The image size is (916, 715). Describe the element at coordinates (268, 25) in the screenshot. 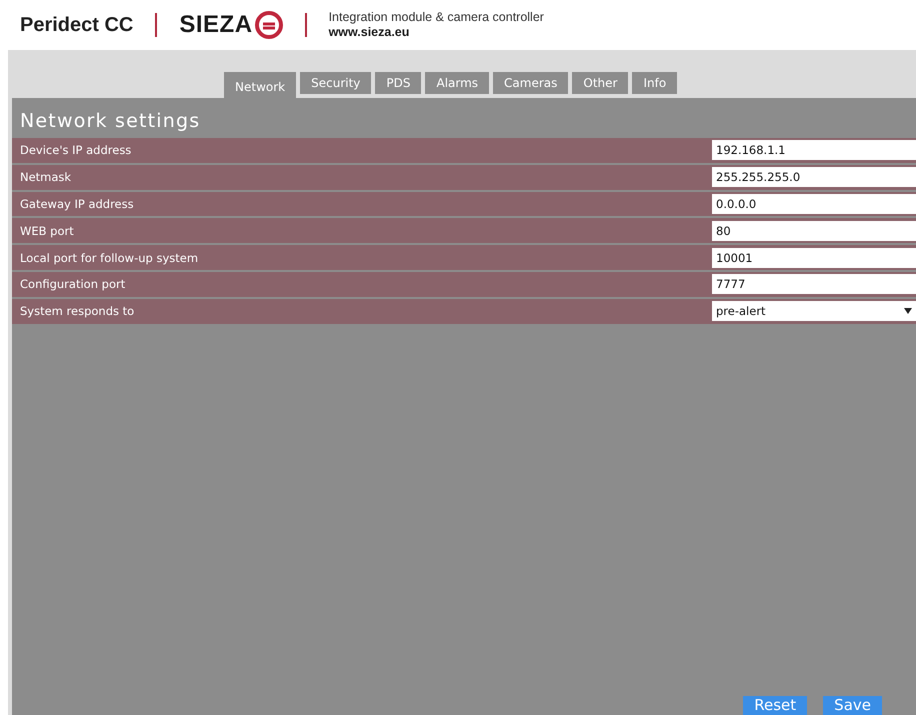

I see `logo-icon` at that location.